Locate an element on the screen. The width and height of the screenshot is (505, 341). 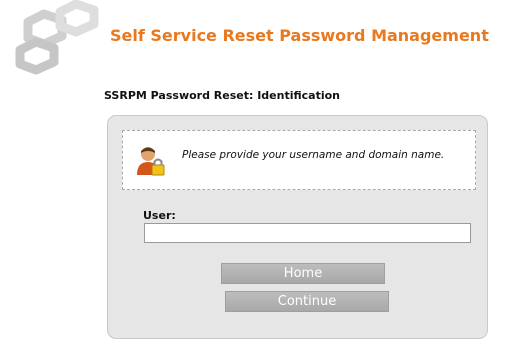
hexagon-logo-icon is located at coordinates (60, 40).